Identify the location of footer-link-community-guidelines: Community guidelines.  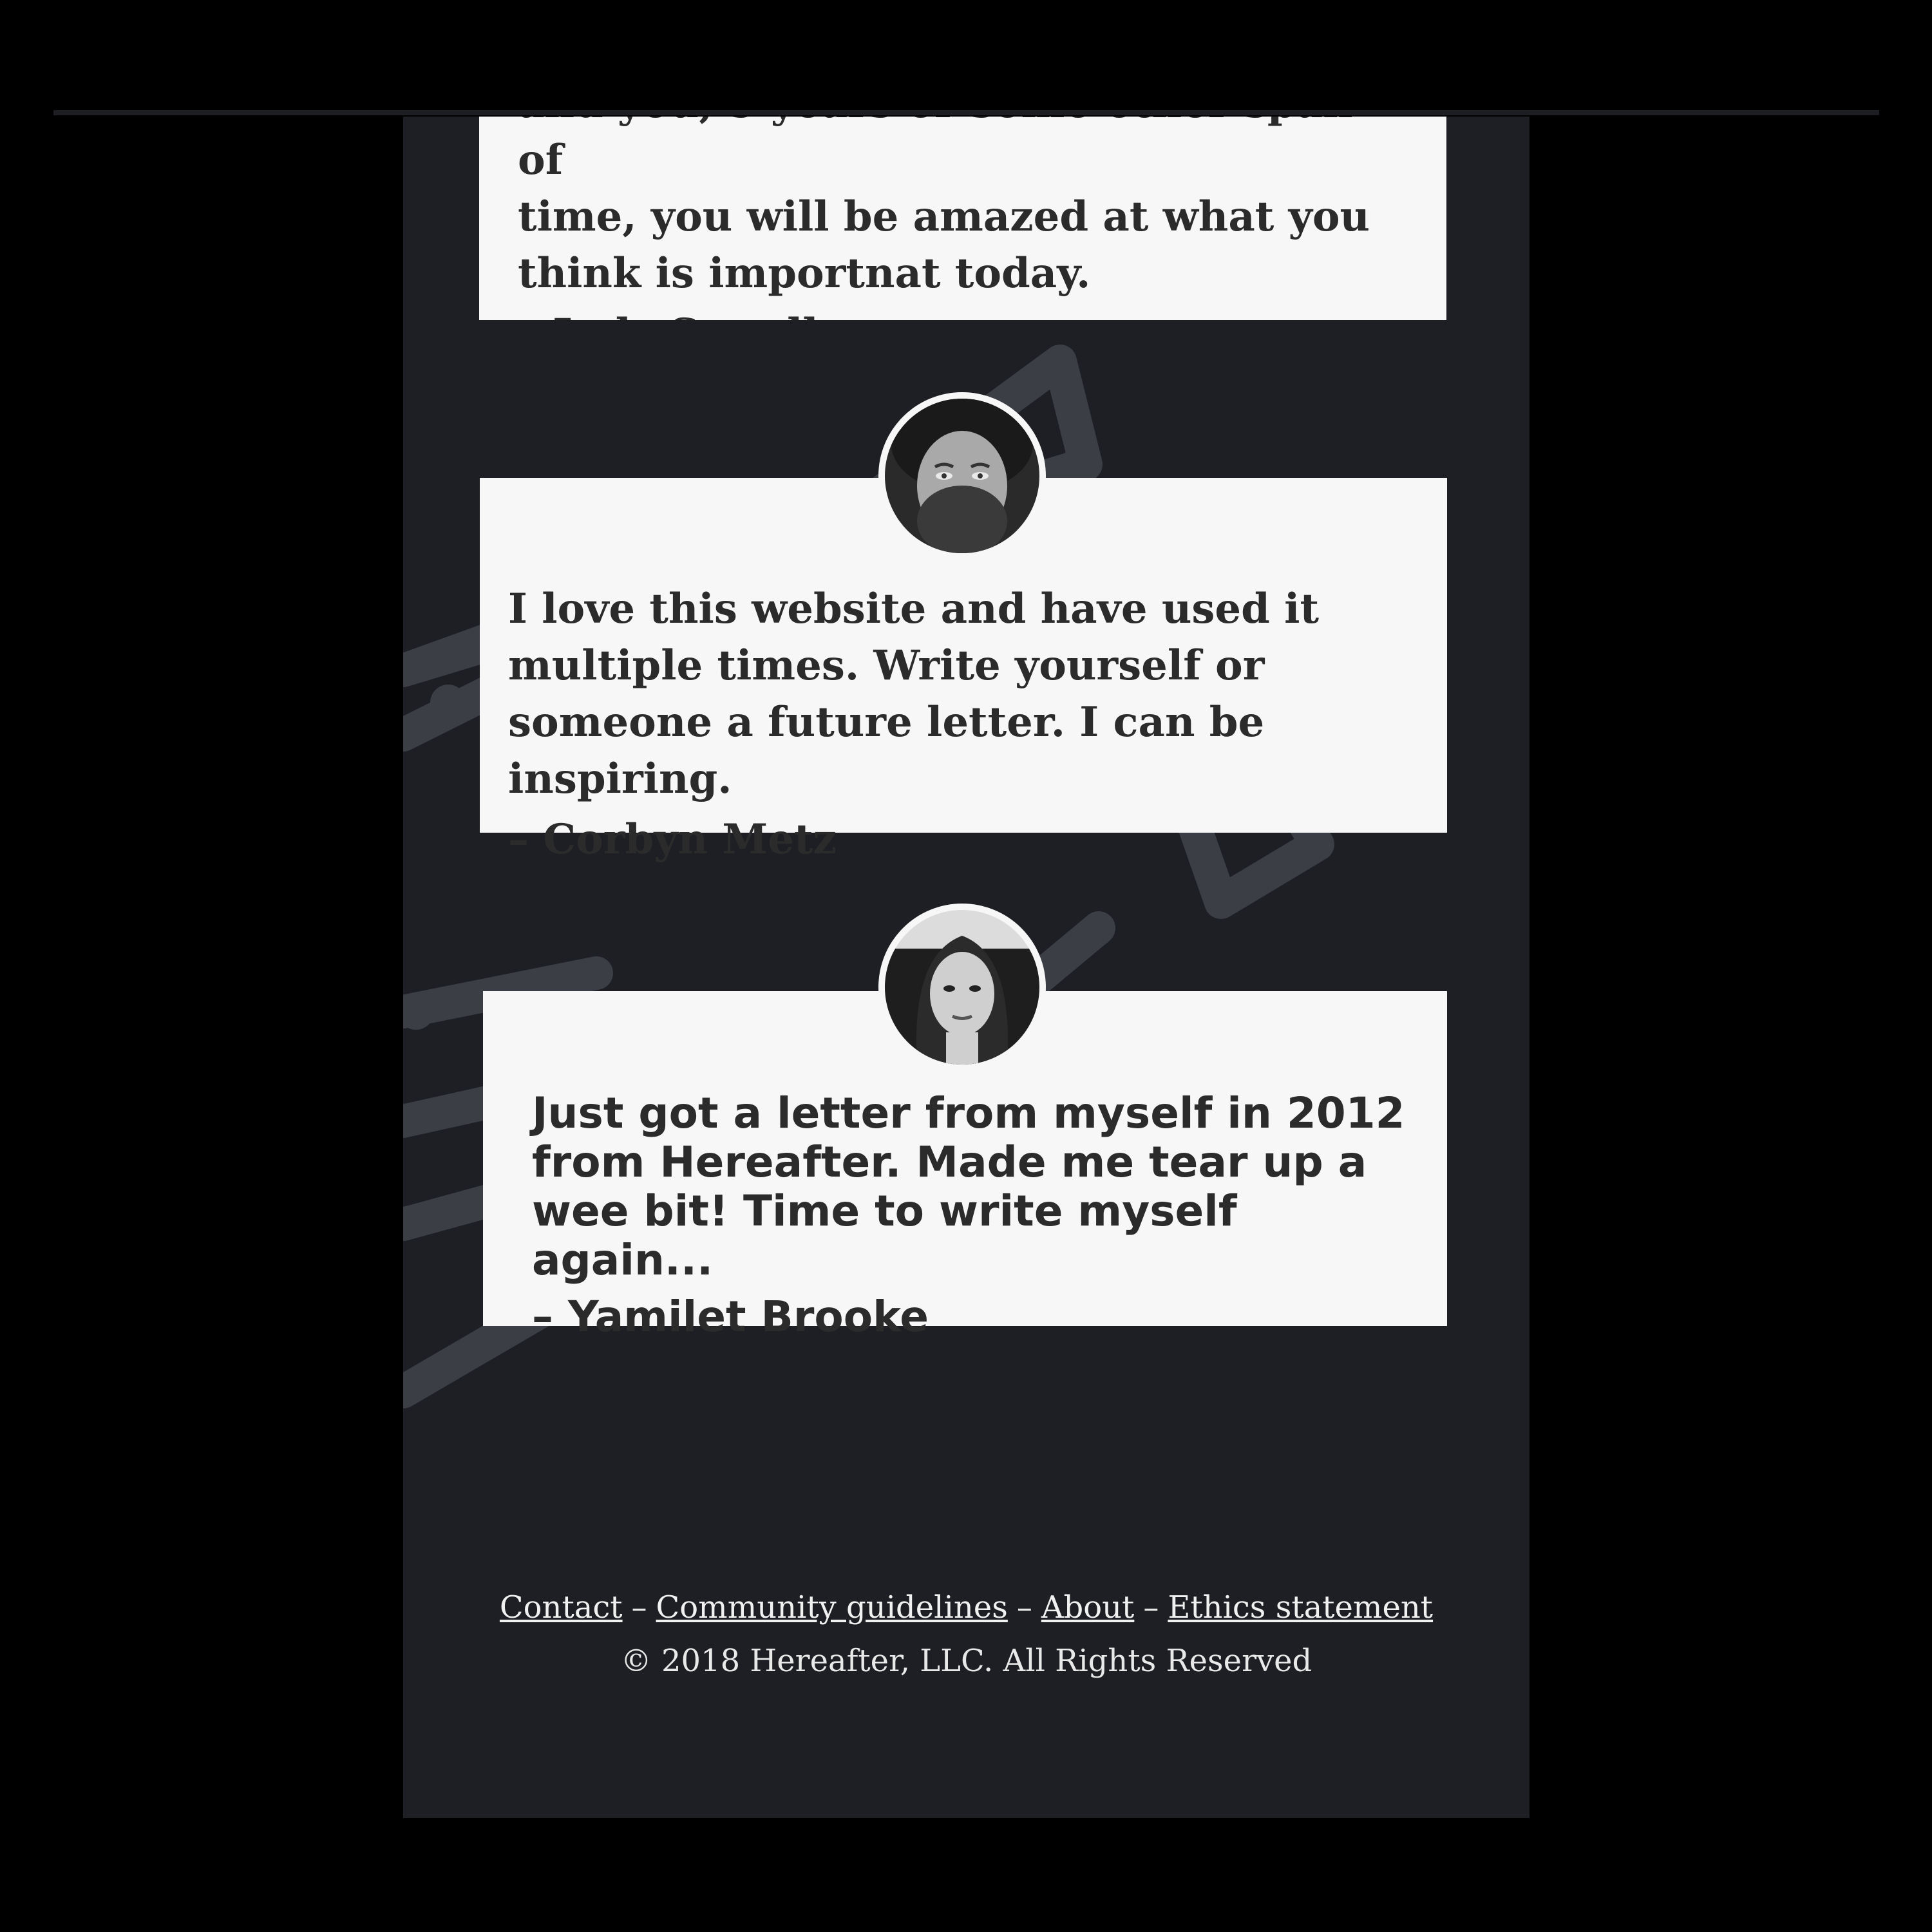
(832, 1607).